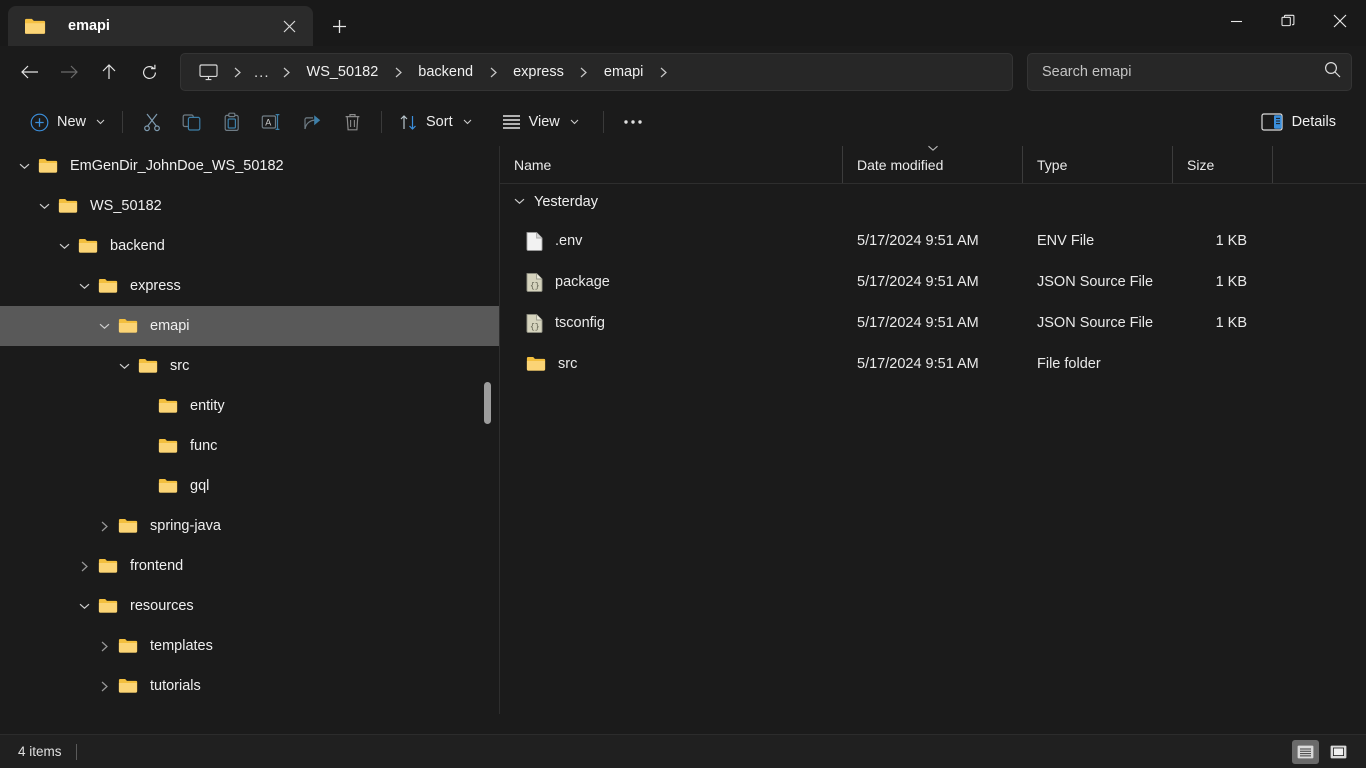 This screenshot has width=1366, height=768. Describe the element at coordinates (671, 363) in the screenshot. I see `file-name-cell: src` at that location.